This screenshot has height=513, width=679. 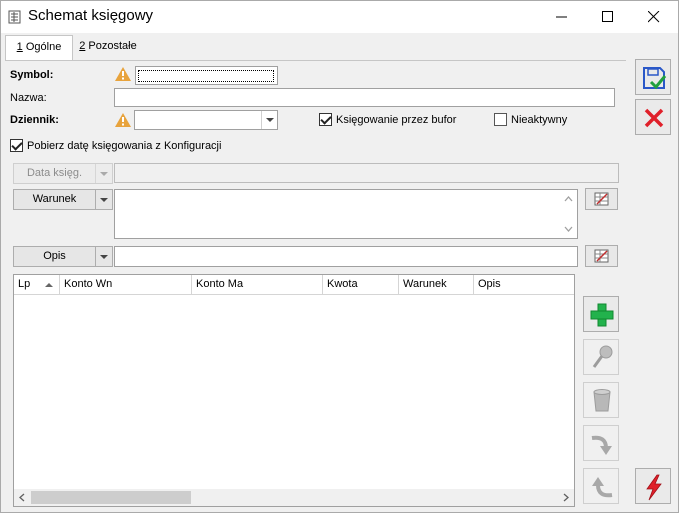 I want to click on lightning-icon, so click(x=654, y=487).